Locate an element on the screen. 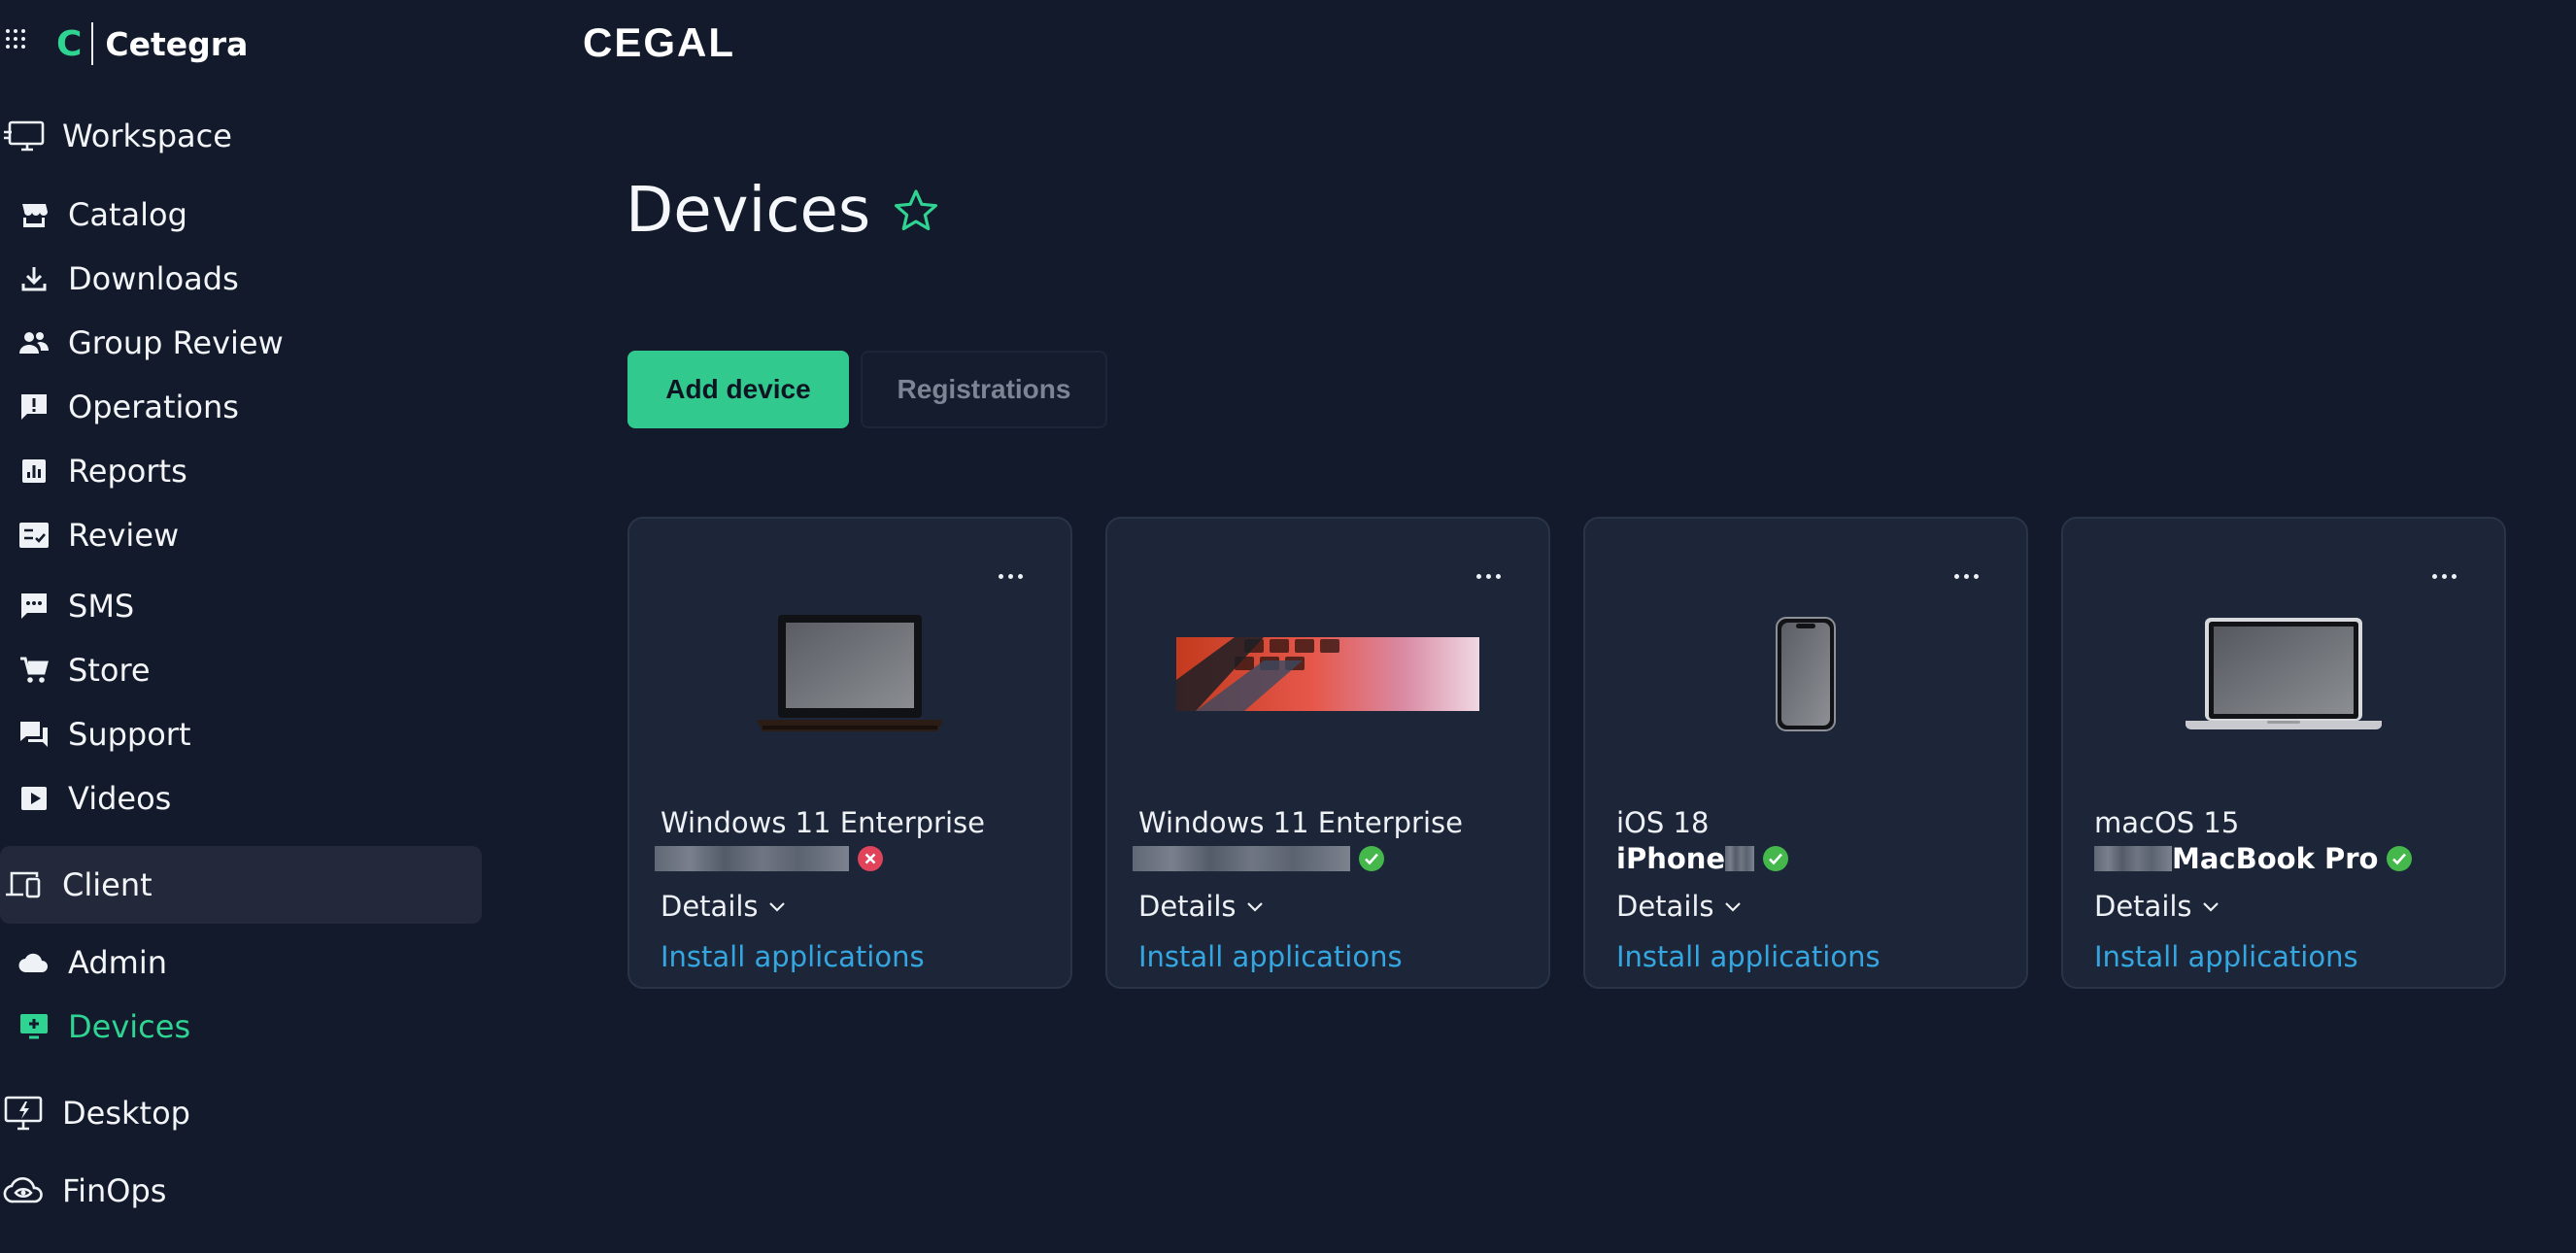 The image size is (2576, 1253). sidebar-item-label: Admin is located at coordinates (117, 962).